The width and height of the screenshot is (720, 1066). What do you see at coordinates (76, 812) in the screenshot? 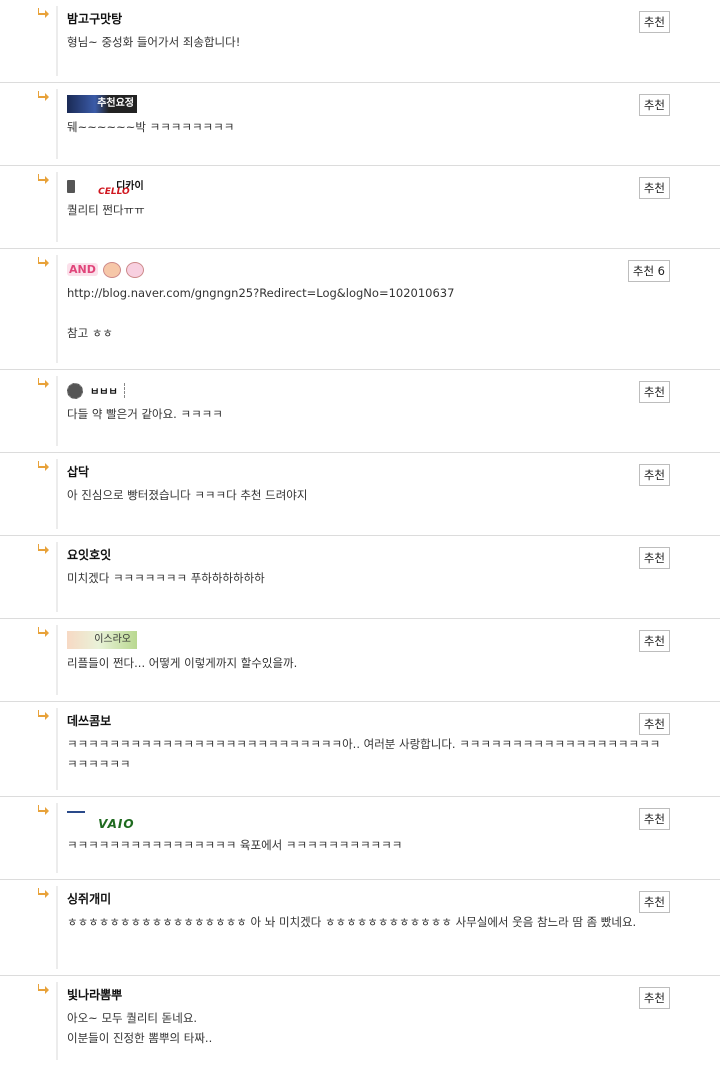
I see `swoosh-icon` at bounding box center [76, 812].